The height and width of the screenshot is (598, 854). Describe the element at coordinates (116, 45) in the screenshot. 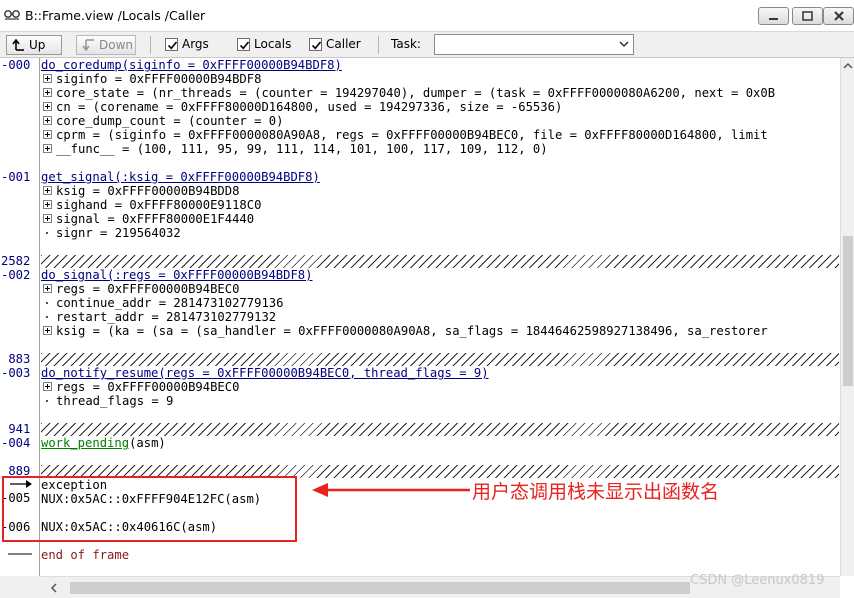

I see `down-button-label: Down` at that location.